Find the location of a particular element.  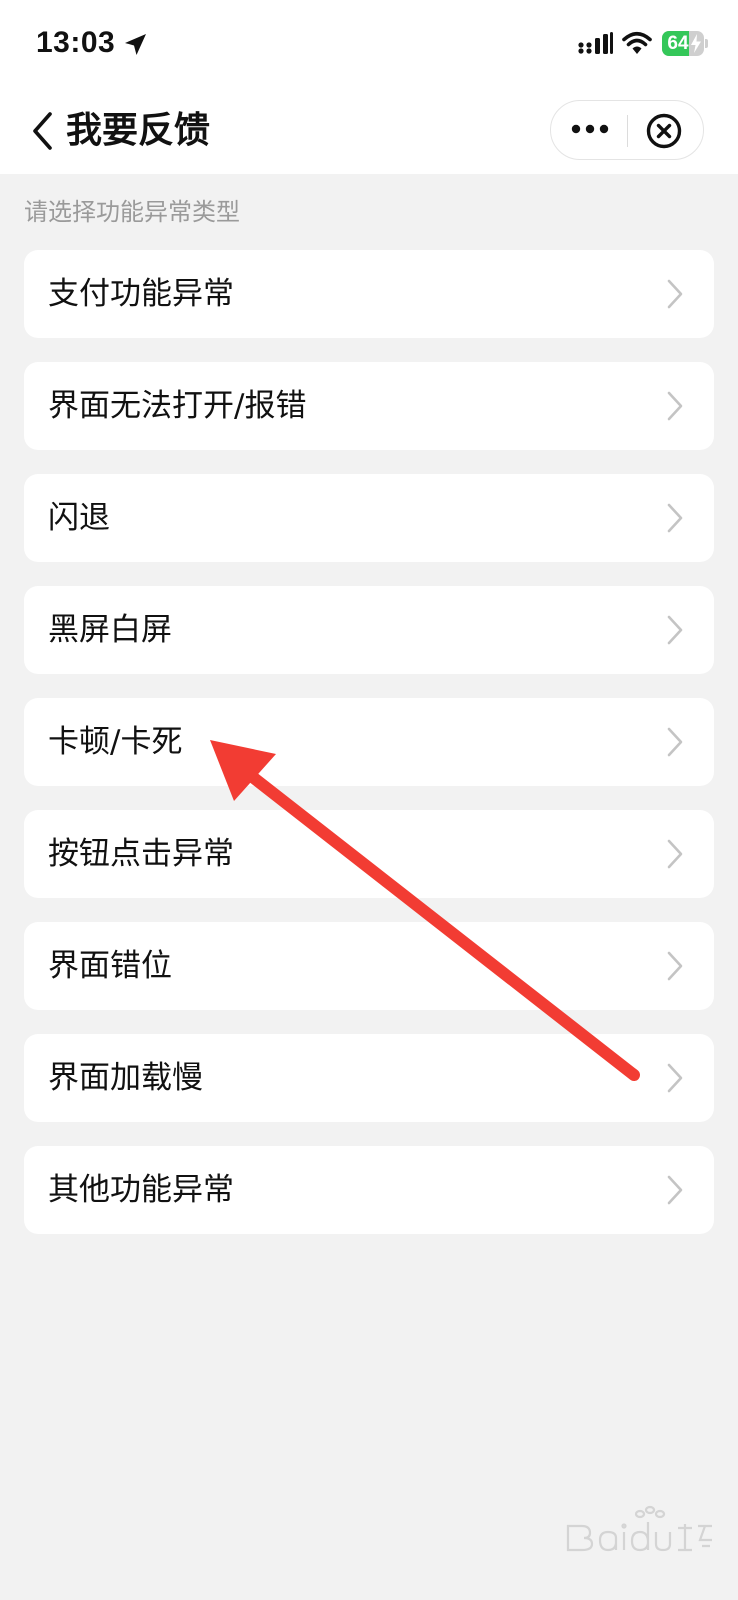

list-item: 闪退 is located at coordinates (369, 518).